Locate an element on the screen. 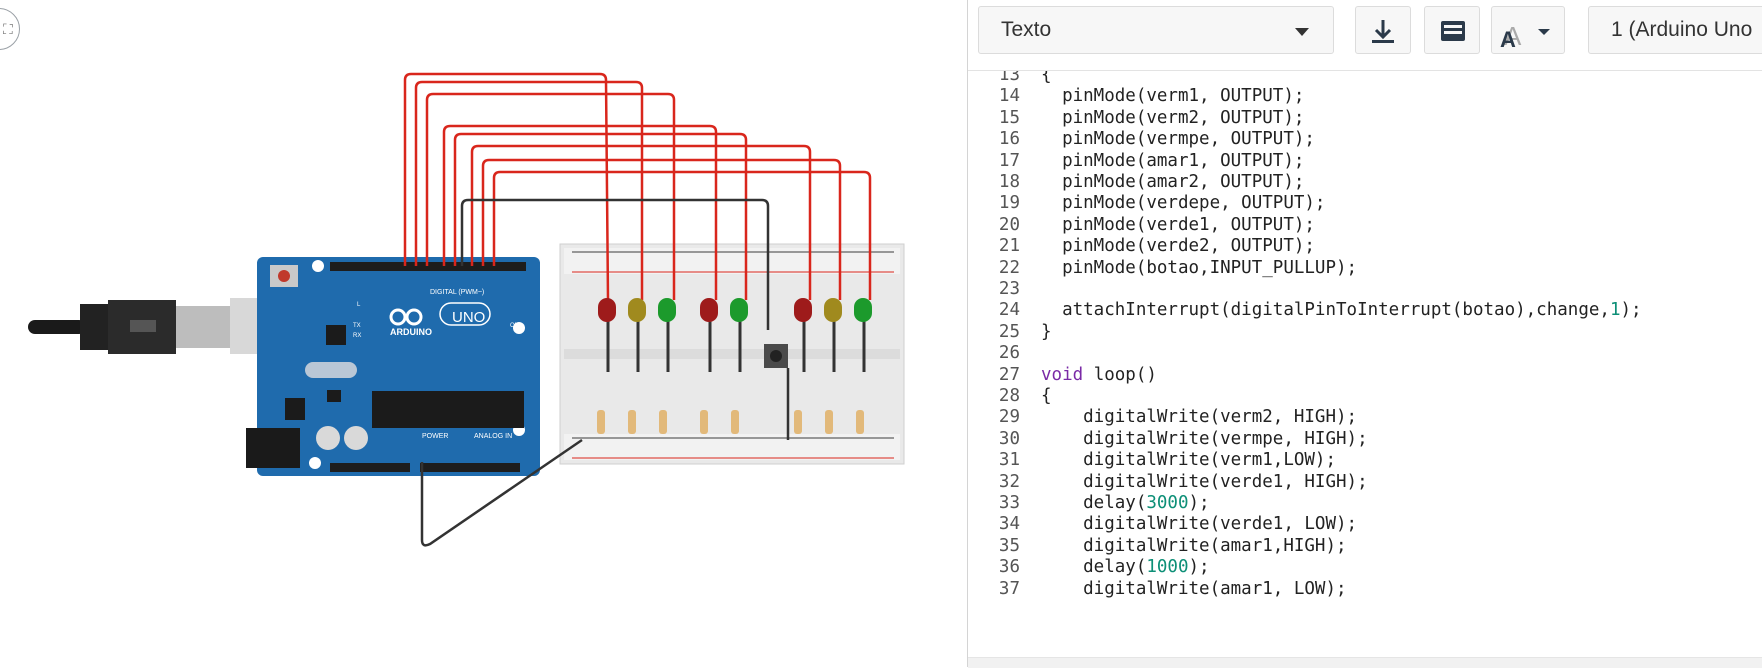  line-number: 13 is located at coordinates (1009, 78).